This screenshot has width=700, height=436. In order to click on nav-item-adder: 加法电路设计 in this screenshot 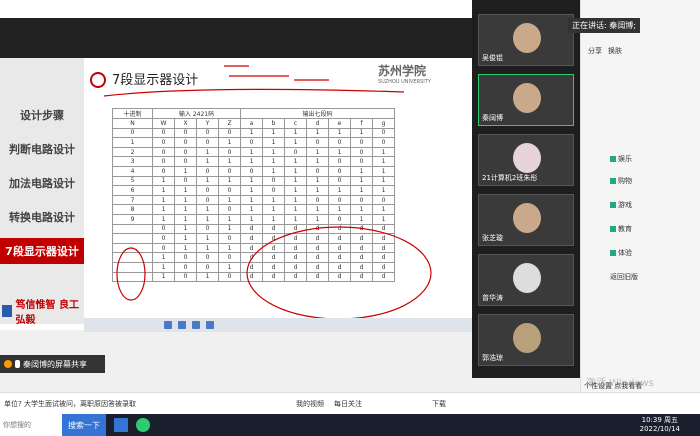, I will do `click(42, 183)`.